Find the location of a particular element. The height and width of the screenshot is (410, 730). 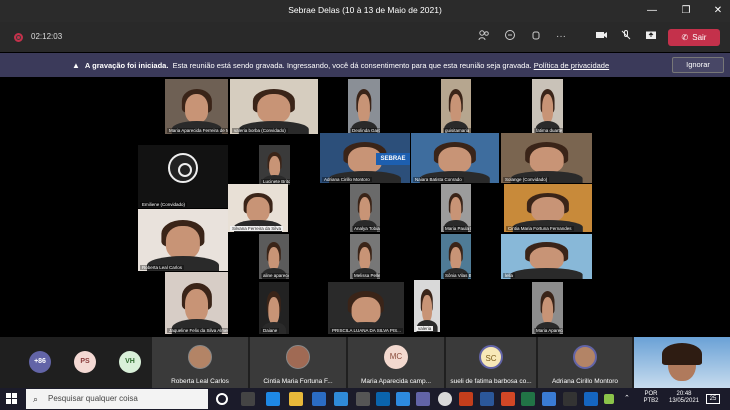

settings-icon is located at coordinates (363, 399).